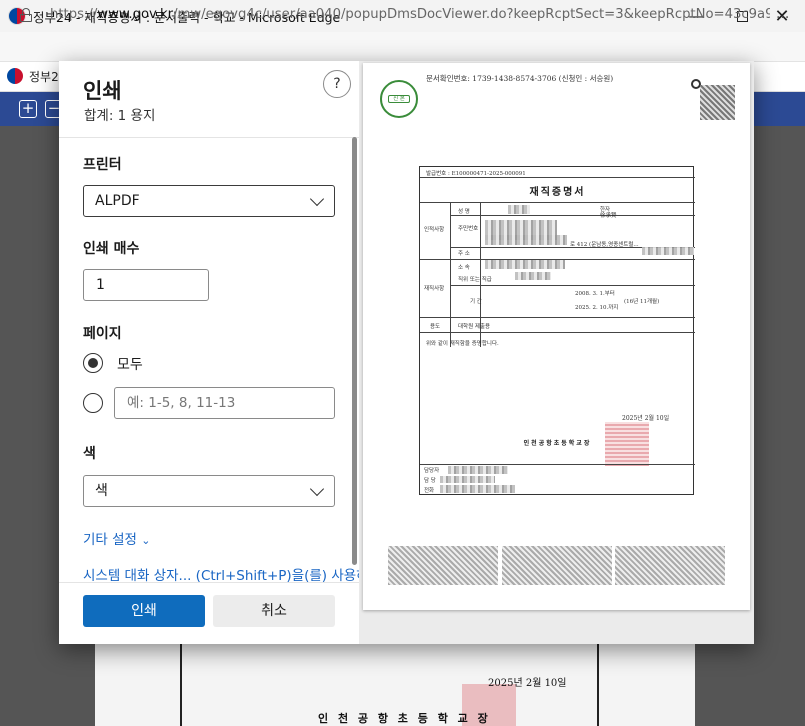 The height and width of the screenshot is (726, 805). Describe the element at coordinates (468, 229) in the screenshot. I see `rrn-field-label: 주민번호` at that location.